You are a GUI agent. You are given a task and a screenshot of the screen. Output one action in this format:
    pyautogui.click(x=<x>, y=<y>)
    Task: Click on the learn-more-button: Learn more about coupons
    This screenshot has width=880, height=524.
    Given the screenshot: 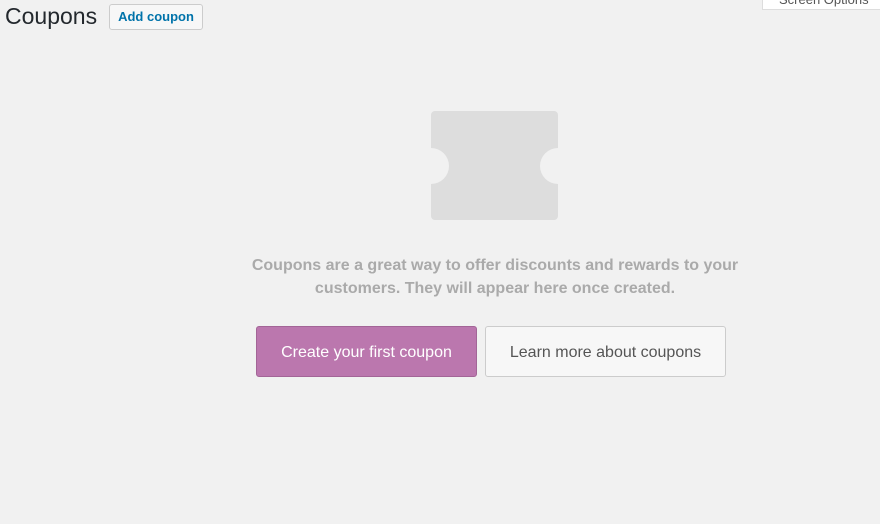 What is the action you would take?
    pyautogui.click(x=605, y=351)
    